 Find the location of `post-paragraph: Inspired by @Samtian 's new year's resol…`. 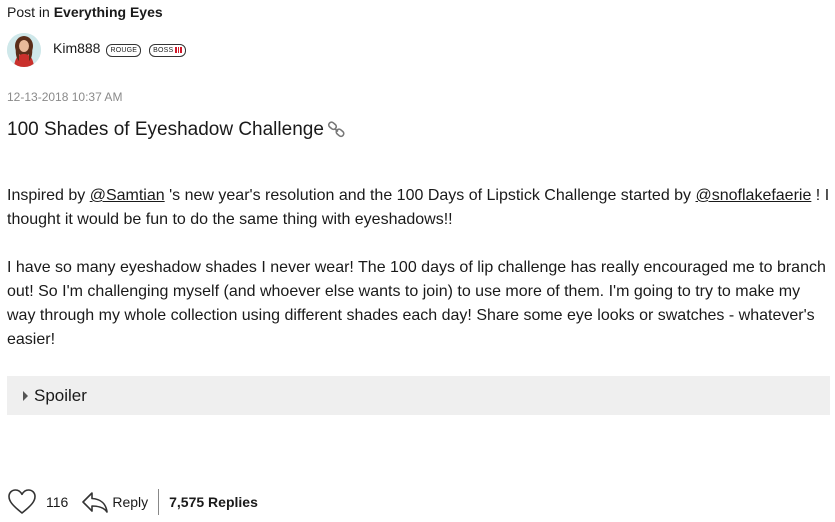

post-paragraph: Inspired by @Samtian 's new year's resol… is located at coordinates (419, 208).